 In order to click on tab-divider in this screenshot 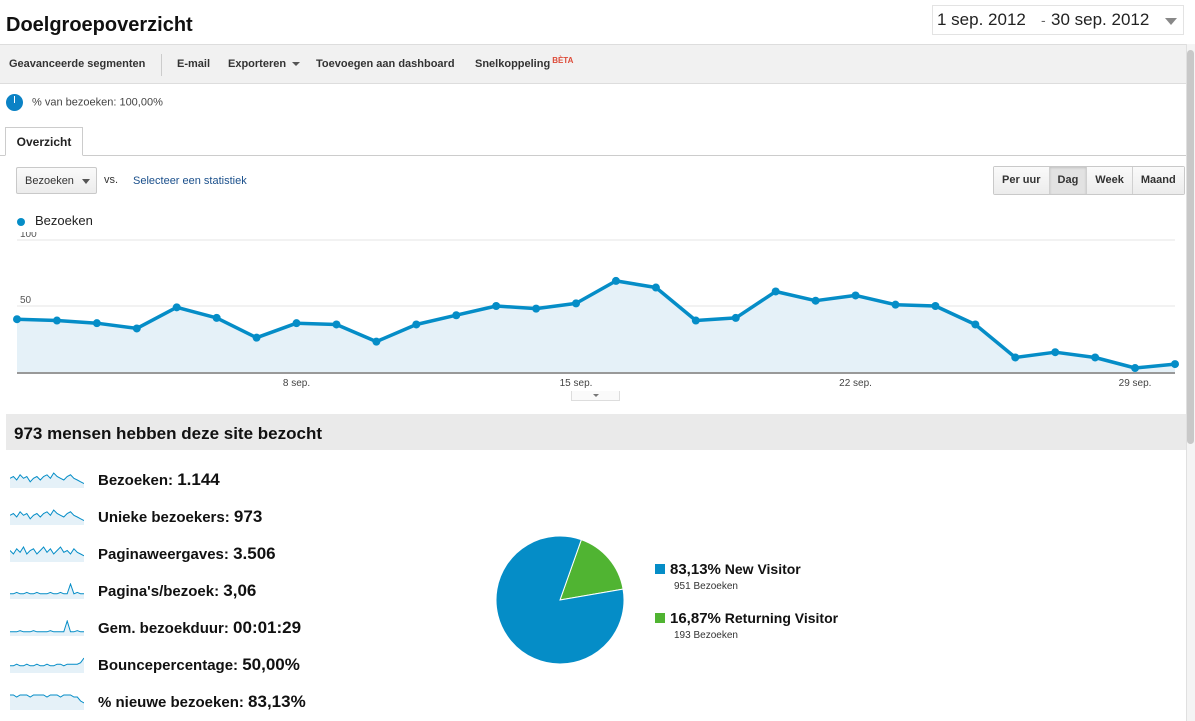, I will do `click(593, 155)`.